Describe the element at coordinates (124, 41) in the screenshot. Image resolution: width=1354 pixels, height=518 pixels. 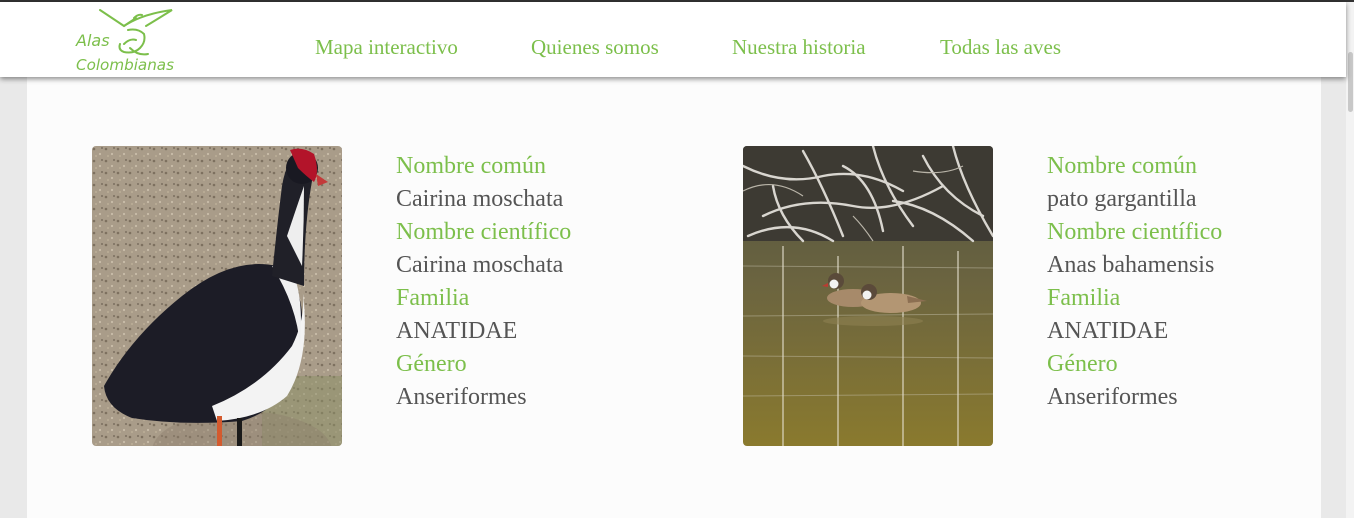
I see `bird-logo-icon: Alas Colombianas` at that location.